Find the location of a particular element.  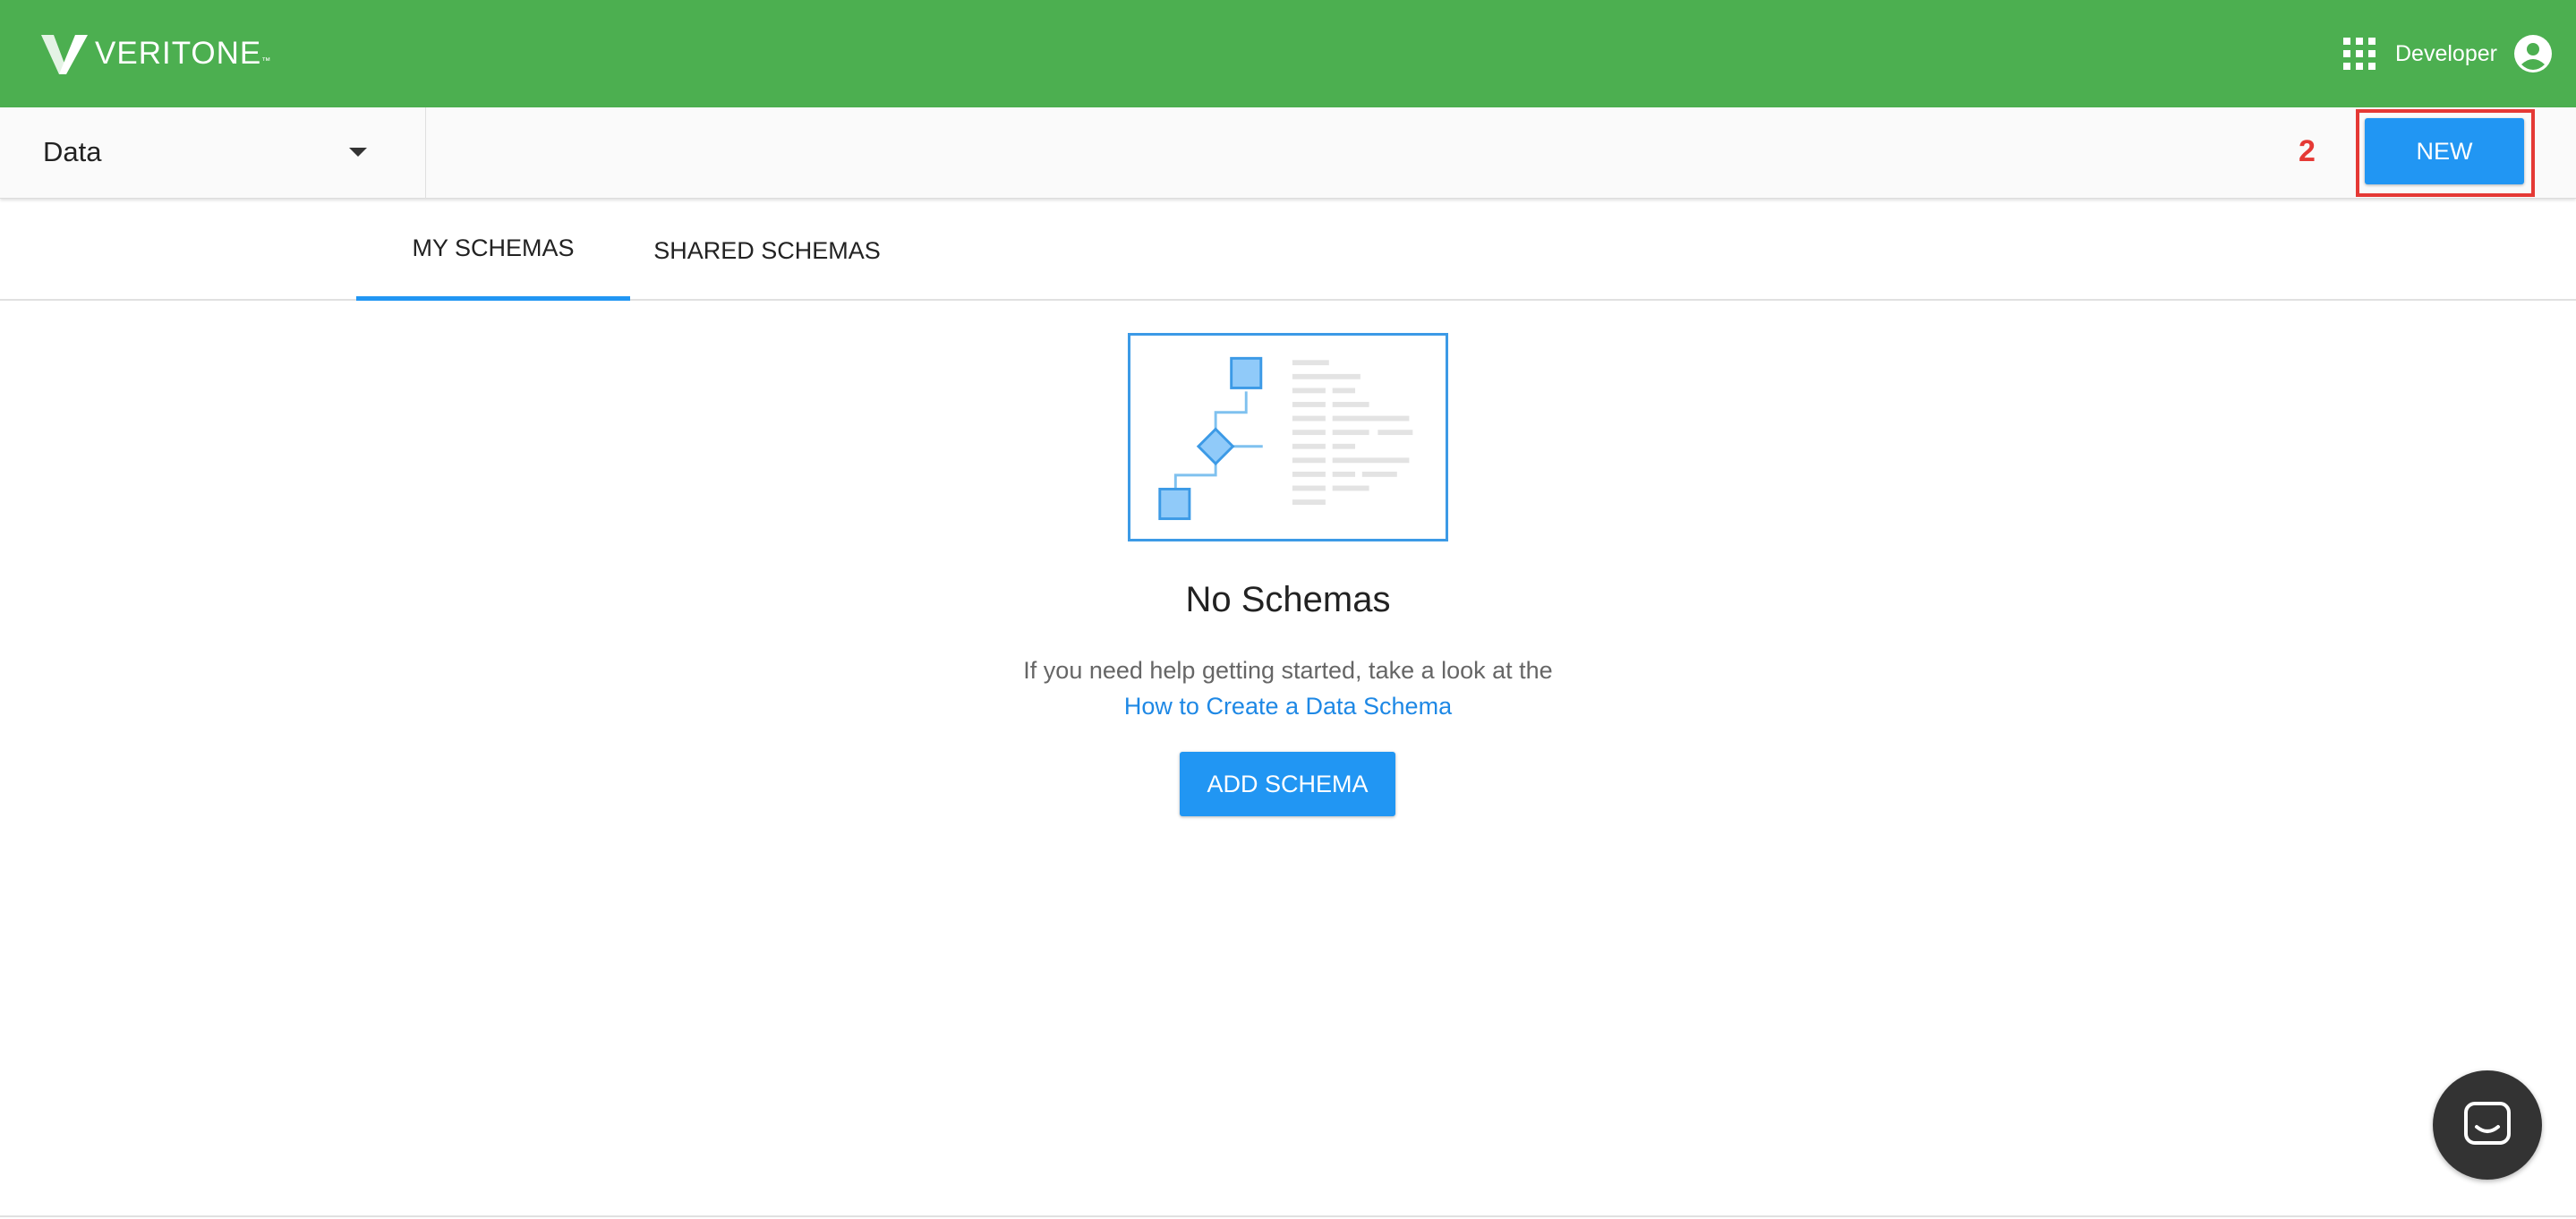

chat-bubble-icon is located at coordinates (2487, 1123).